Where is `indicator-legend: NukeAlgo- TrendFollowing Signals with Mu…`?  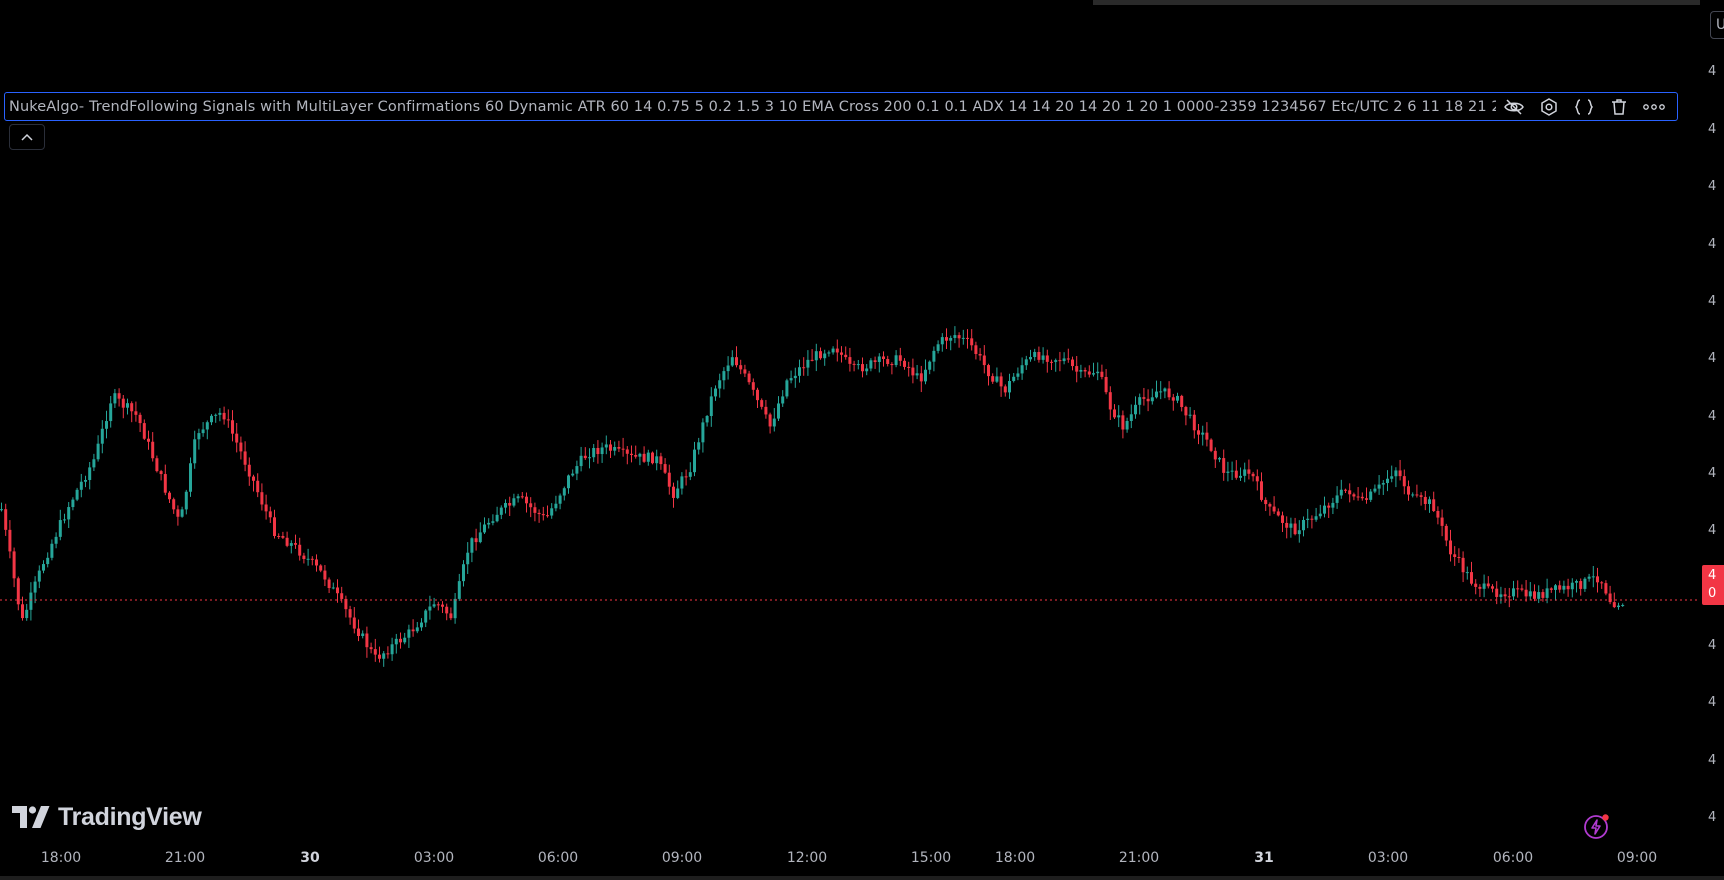
indicator-legend: NukeAlgo- TrendFollowing Signals with Mu… is located at coordinates (841, 106).